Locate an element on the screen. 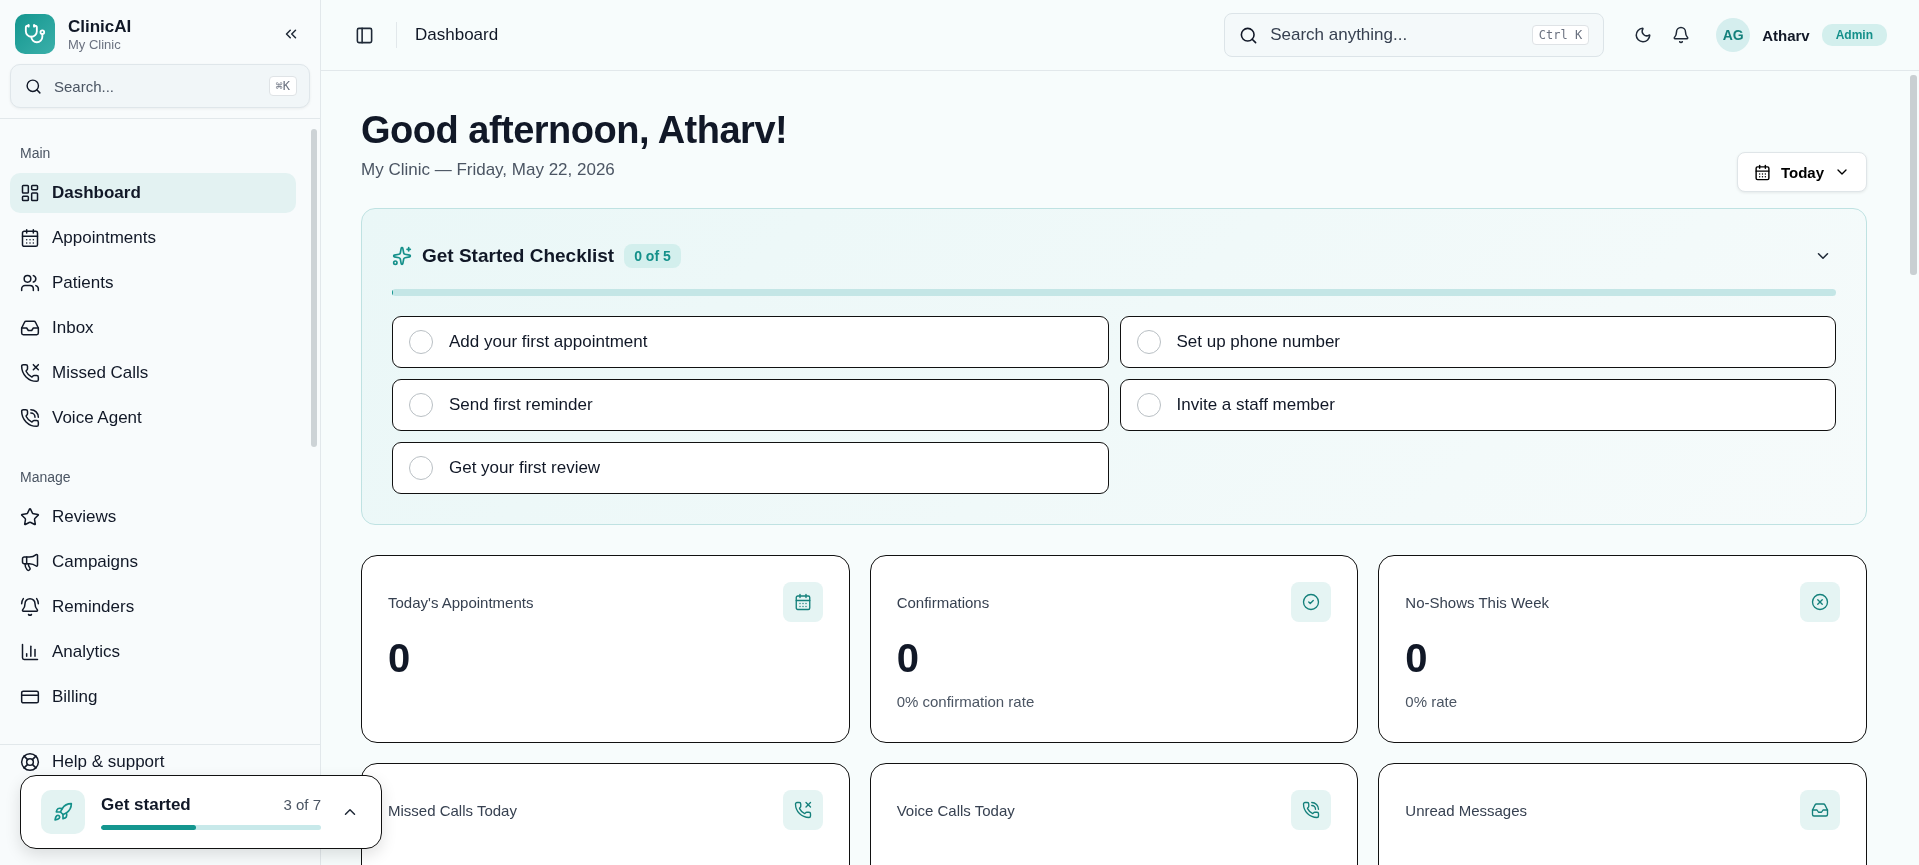 Image resolution: width=1919 pixels, height=865 pixels. user-avatar: AG is located at coordinates (1733, 35).